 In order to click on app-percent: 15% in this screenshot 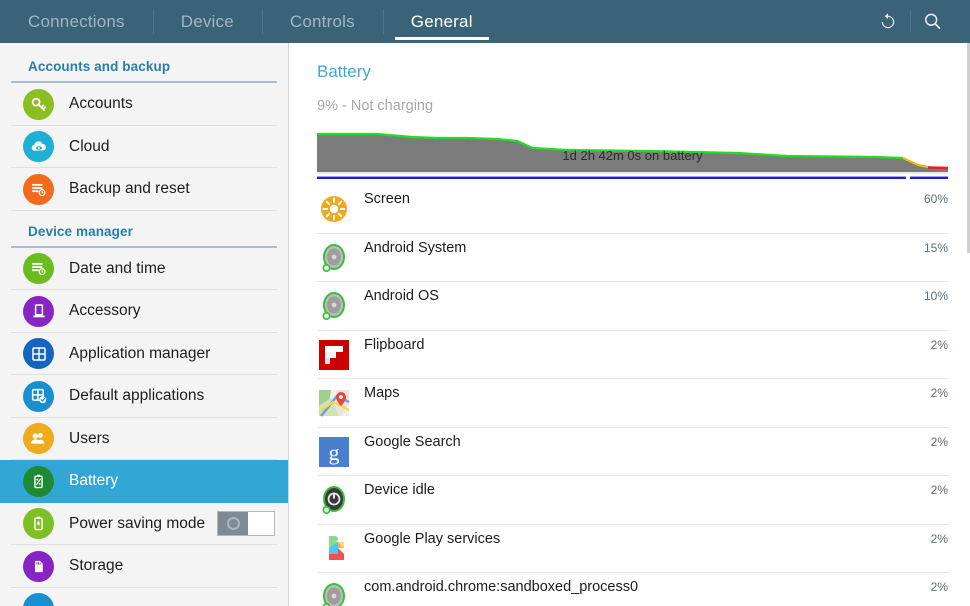, I will do `click(935, 247)`.